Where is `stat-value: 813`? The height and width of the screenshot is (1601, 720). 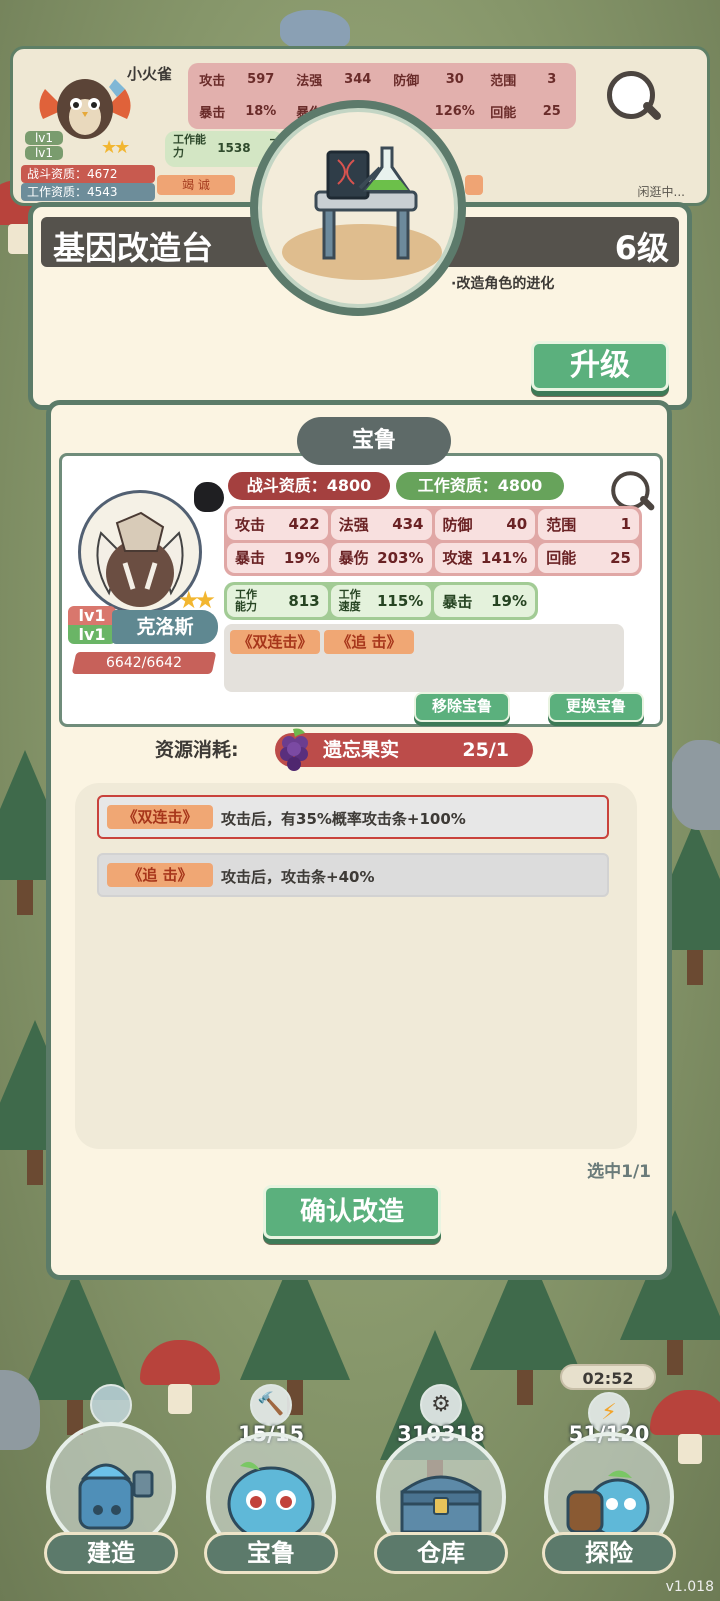
stat-value: 813 is located at coordinates (304, 601).